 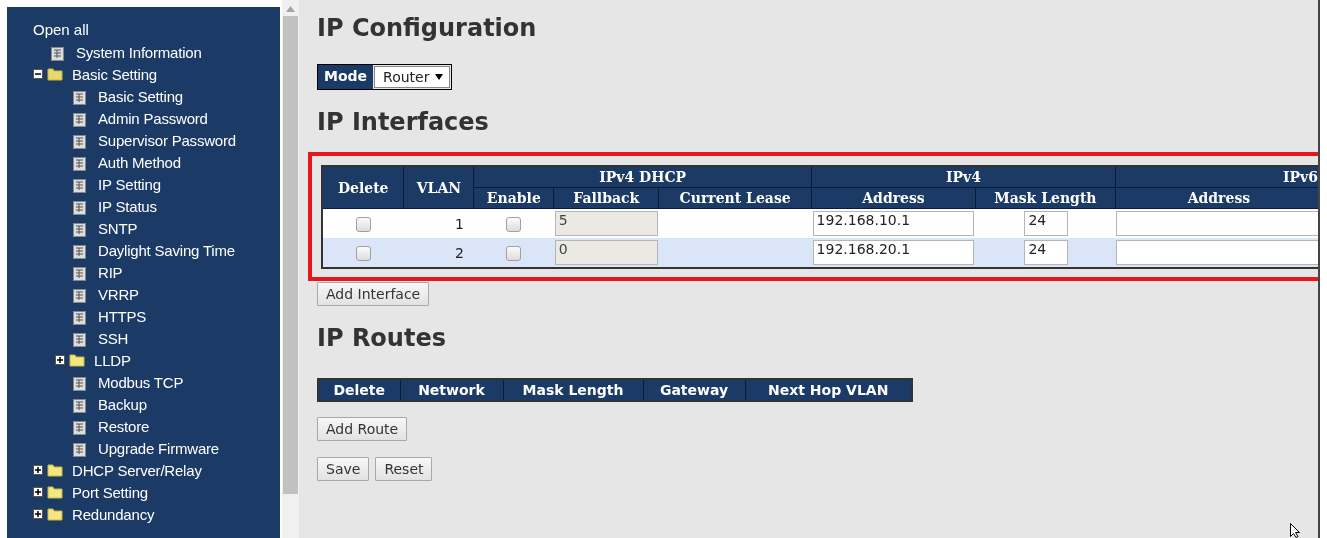 What do you see at coordinates (427, 28) in the screenshot?
I see `page-title: IP Configuration` at bounding box center [427, 28].